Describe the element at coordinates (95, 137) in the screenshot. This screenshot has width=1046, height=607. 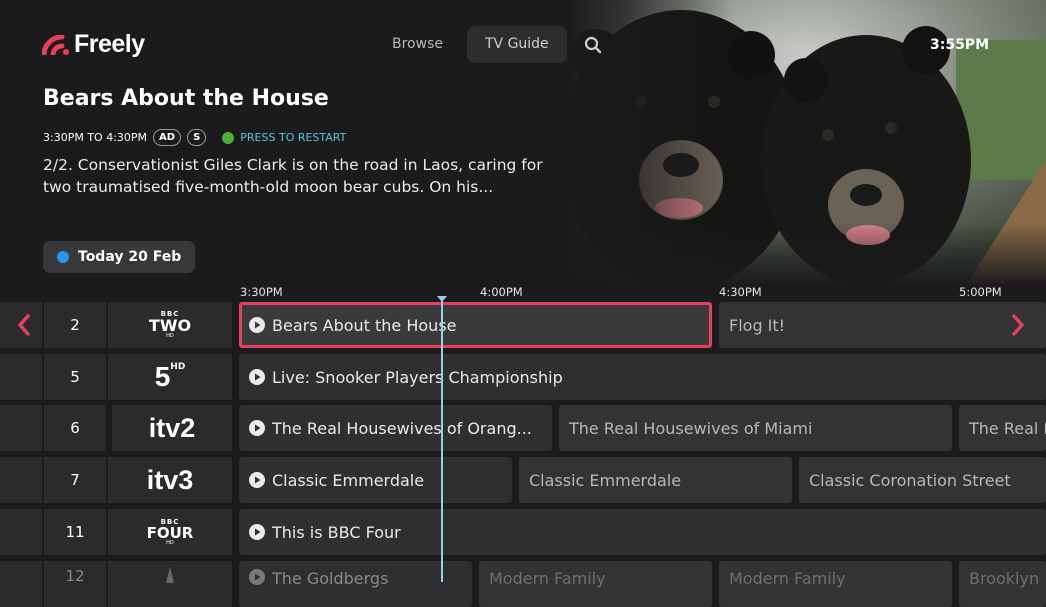
I see `programme-time: 3:30PM TO 4:30PM` at that location.